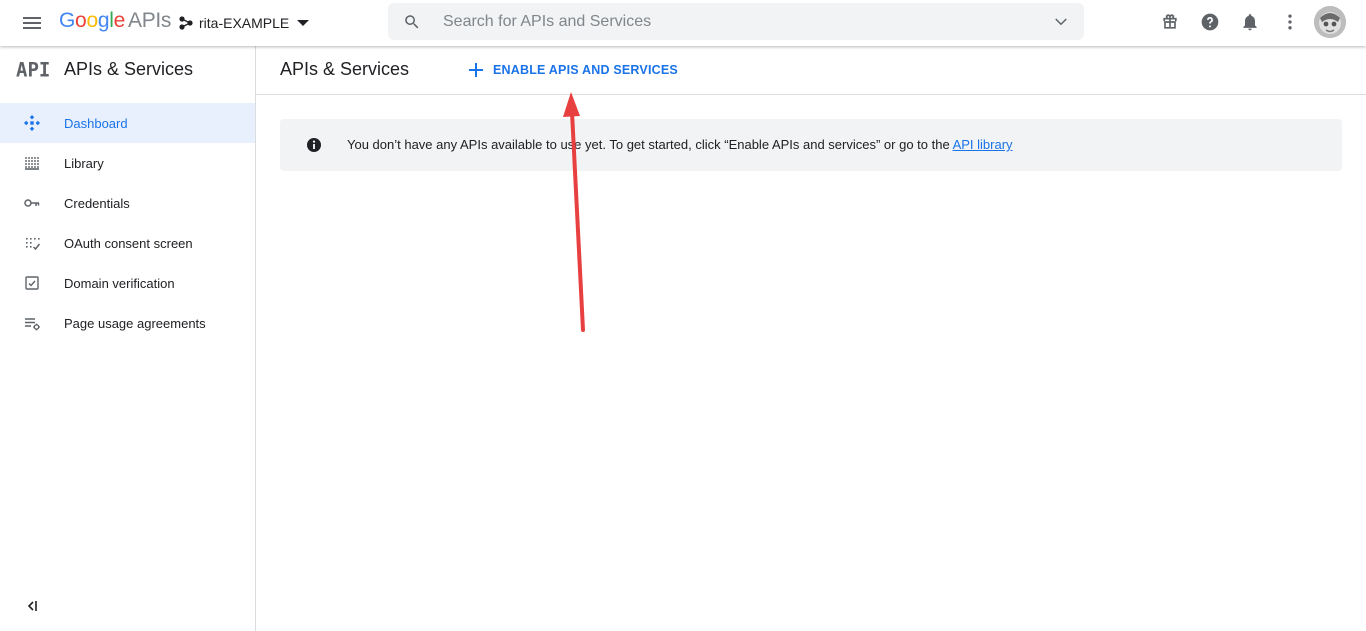 The height and width of the screenshot is (631, 1366). Describe the element at coordinates (33, 244) in the screenshot. I see `oauth-consent-icon` at that location.